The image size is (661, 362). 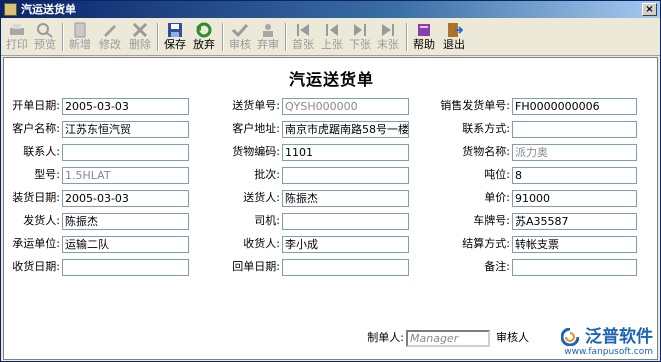 What do you see at coordinates (267, 220) in the screenshot?
I see `driver-label: 司机:` at bounding box center [267, 220].